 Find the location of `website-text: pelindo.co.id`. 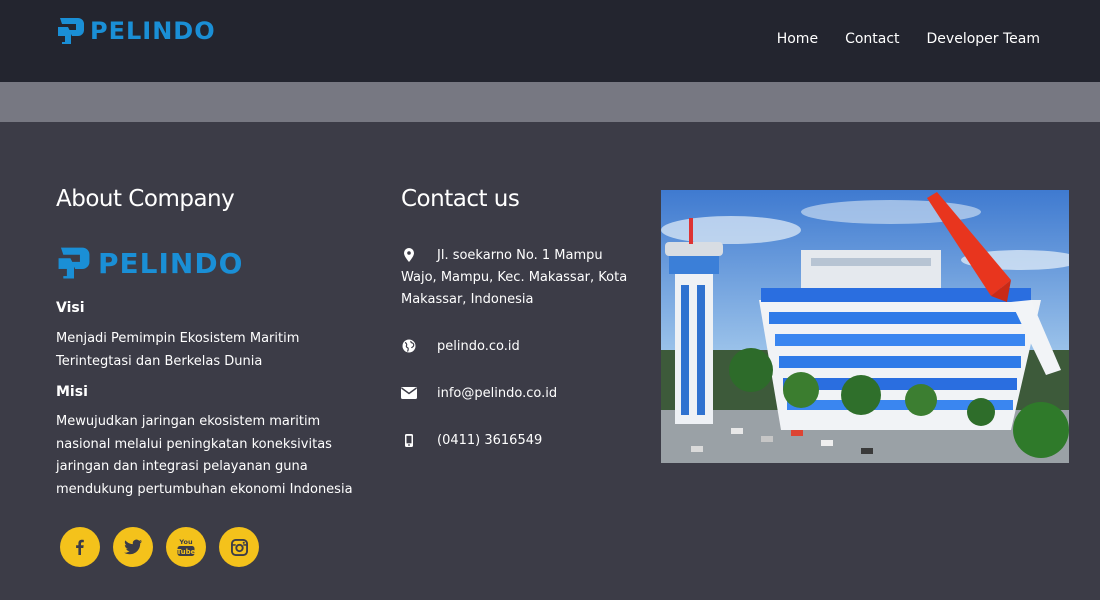

website-text: pelindo.co.id is located at coordinates (460, 347).